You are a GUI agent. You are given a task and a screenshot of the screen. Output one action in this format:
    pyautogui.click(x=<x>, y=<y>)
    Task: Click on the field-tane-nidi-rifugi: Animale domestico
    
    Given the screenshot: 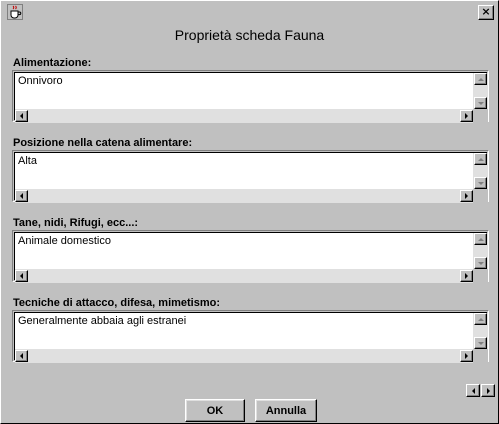 What is the action you would take?
    pyautogui.click(x=244, y=251)
    